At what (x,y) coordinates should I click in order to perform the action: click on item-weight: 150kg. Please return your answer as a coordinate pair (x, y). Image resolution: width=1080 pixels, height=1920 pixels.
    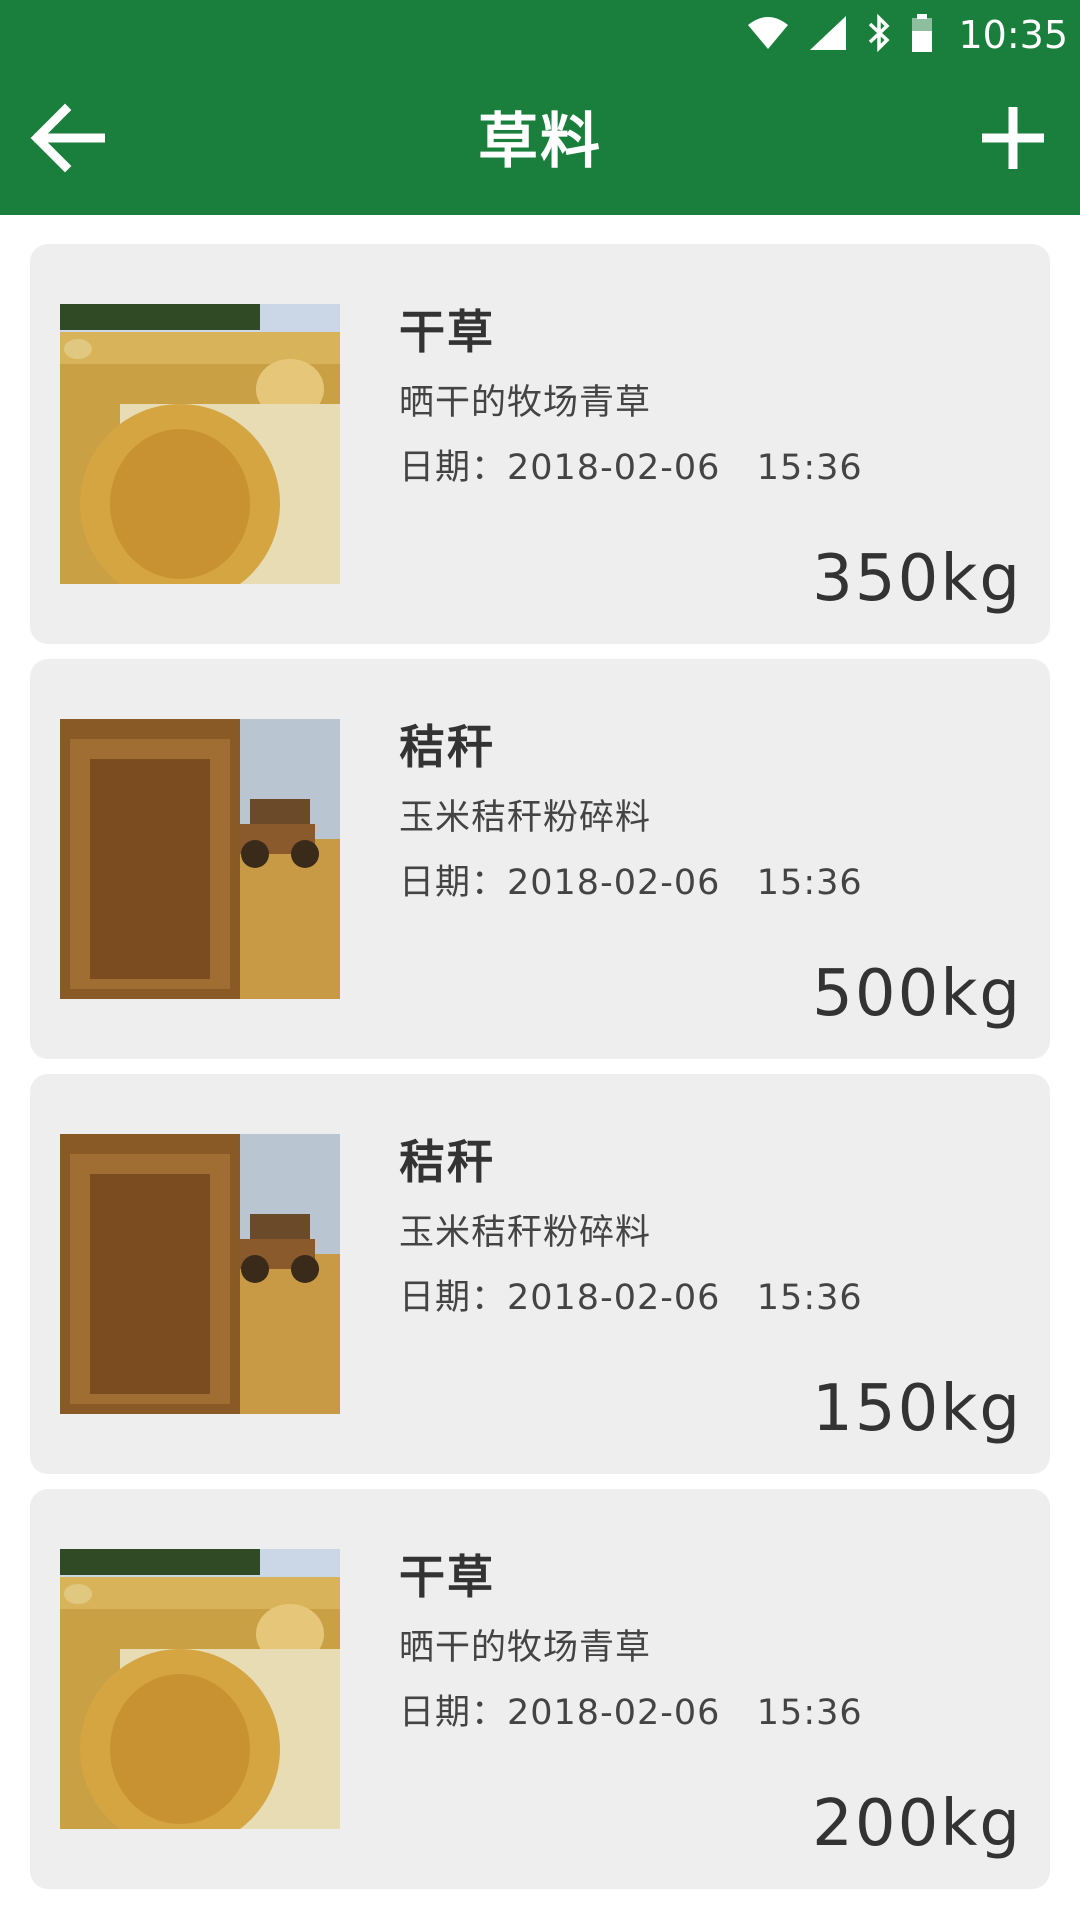
    Looking at the image, I should click on (917, 1409).